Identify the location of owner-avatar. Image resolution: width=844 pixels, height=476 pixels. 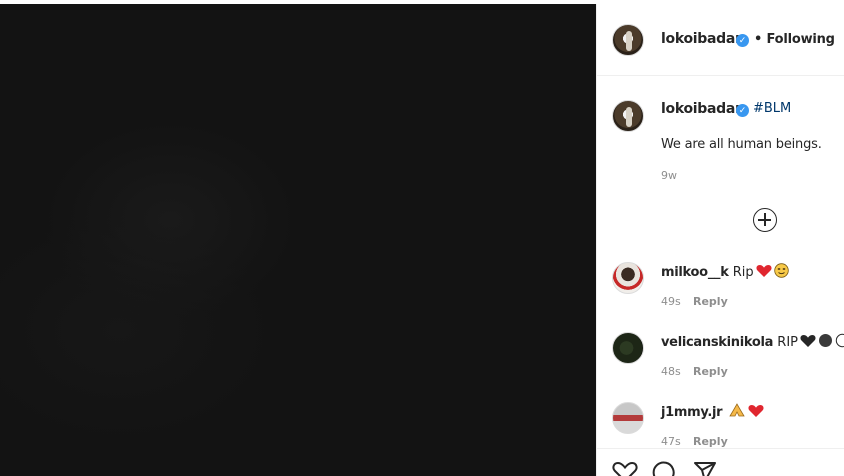
(628, 40).